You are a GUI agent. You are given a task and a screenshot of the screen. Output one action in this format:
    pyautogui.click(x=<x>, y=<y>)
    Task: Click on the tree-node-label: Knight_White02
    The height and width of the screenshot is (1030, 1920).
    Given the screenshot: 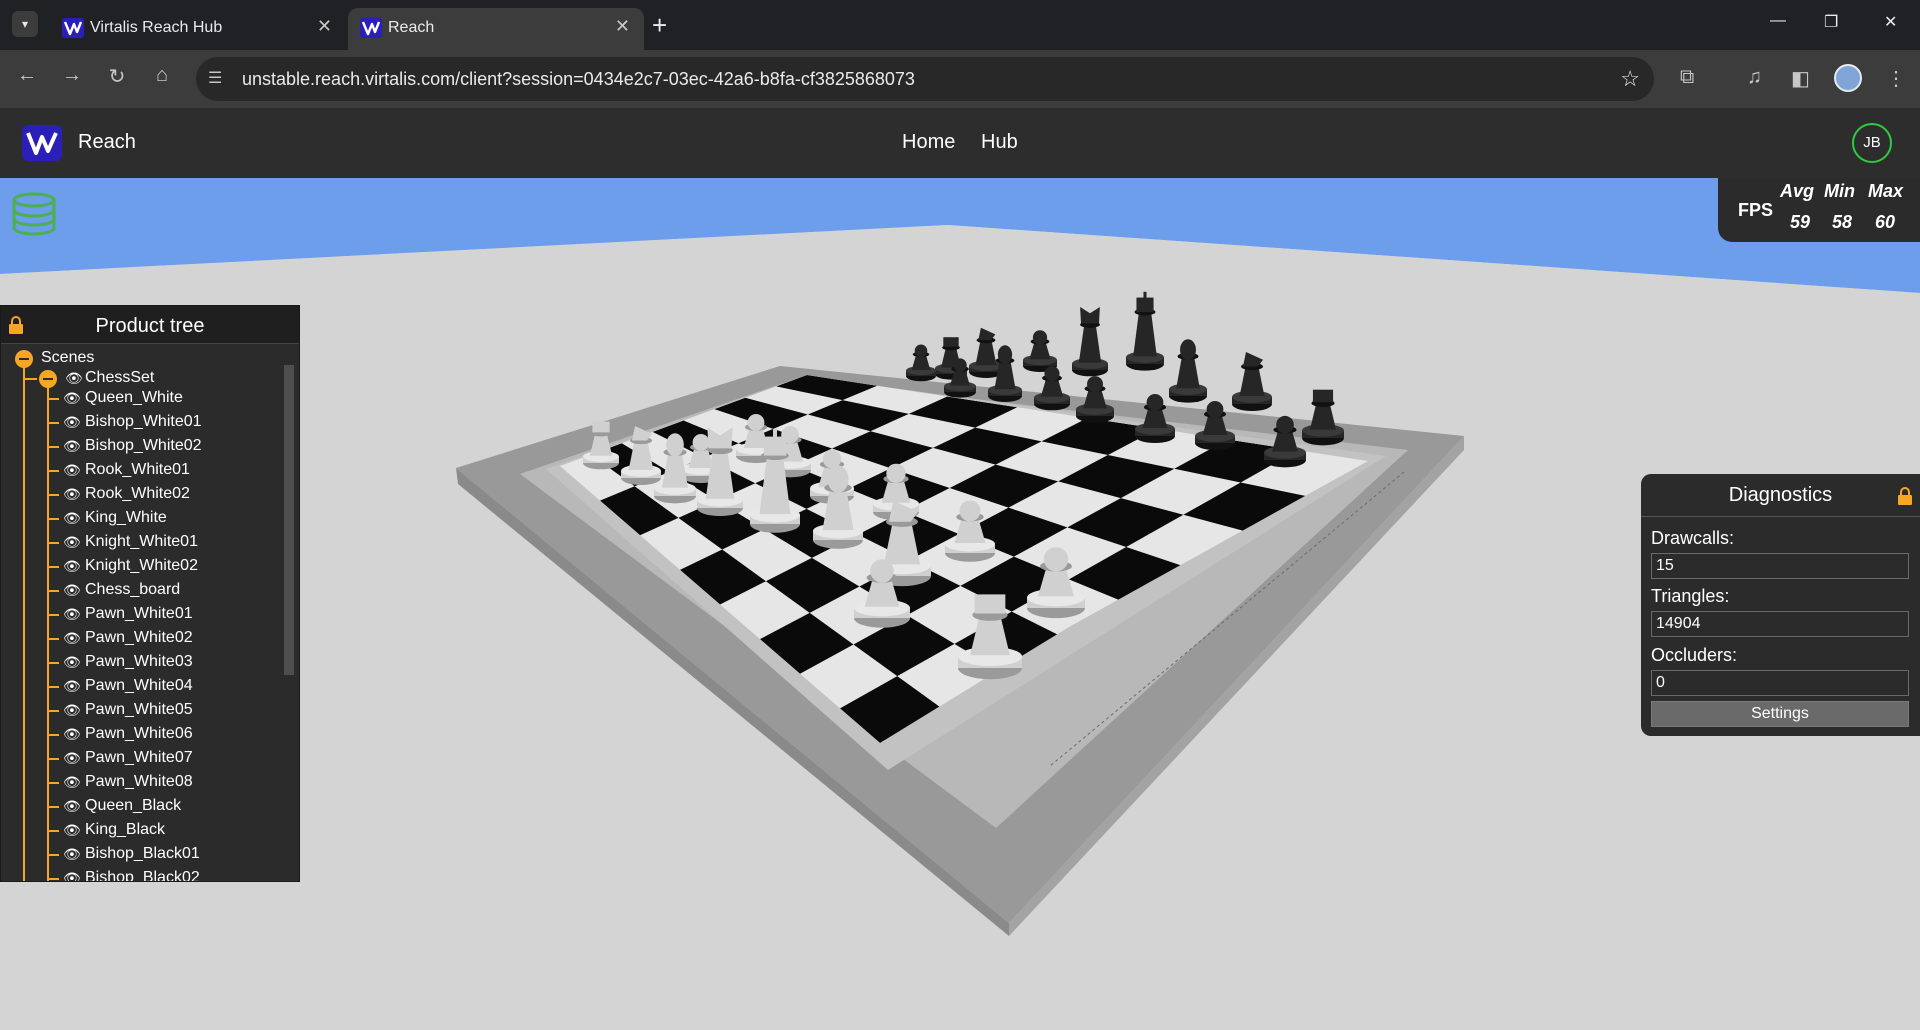 What is the action you would take?
    pyautogui.click(x=141, y=565)
    